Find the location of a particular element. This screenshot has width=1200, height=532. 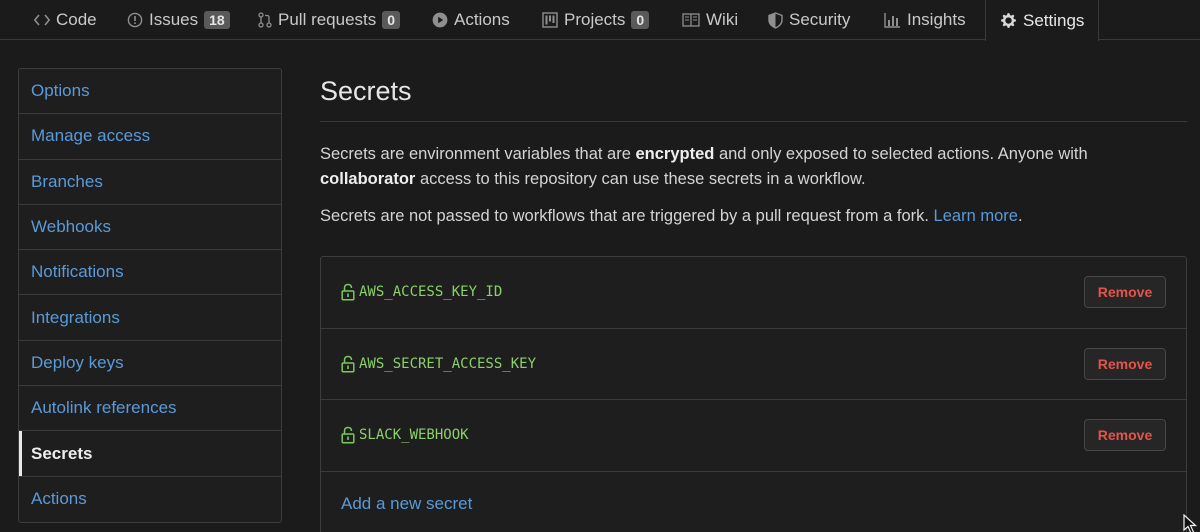

play-icon is located at coordinates (440, 20).